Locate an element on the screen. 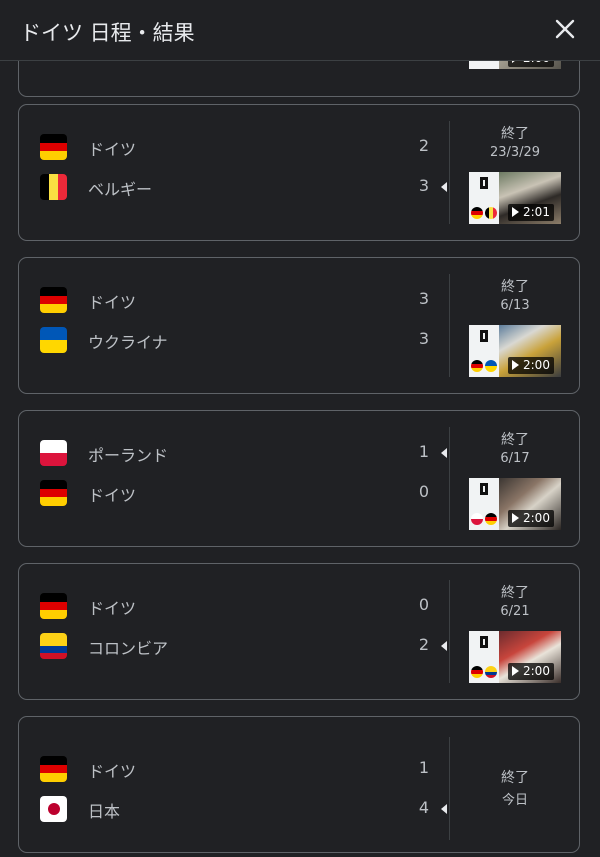 Image resolution: width=600 pixels, height=857 pixels. team-name: 日本 is located at coordinates (104, 811).